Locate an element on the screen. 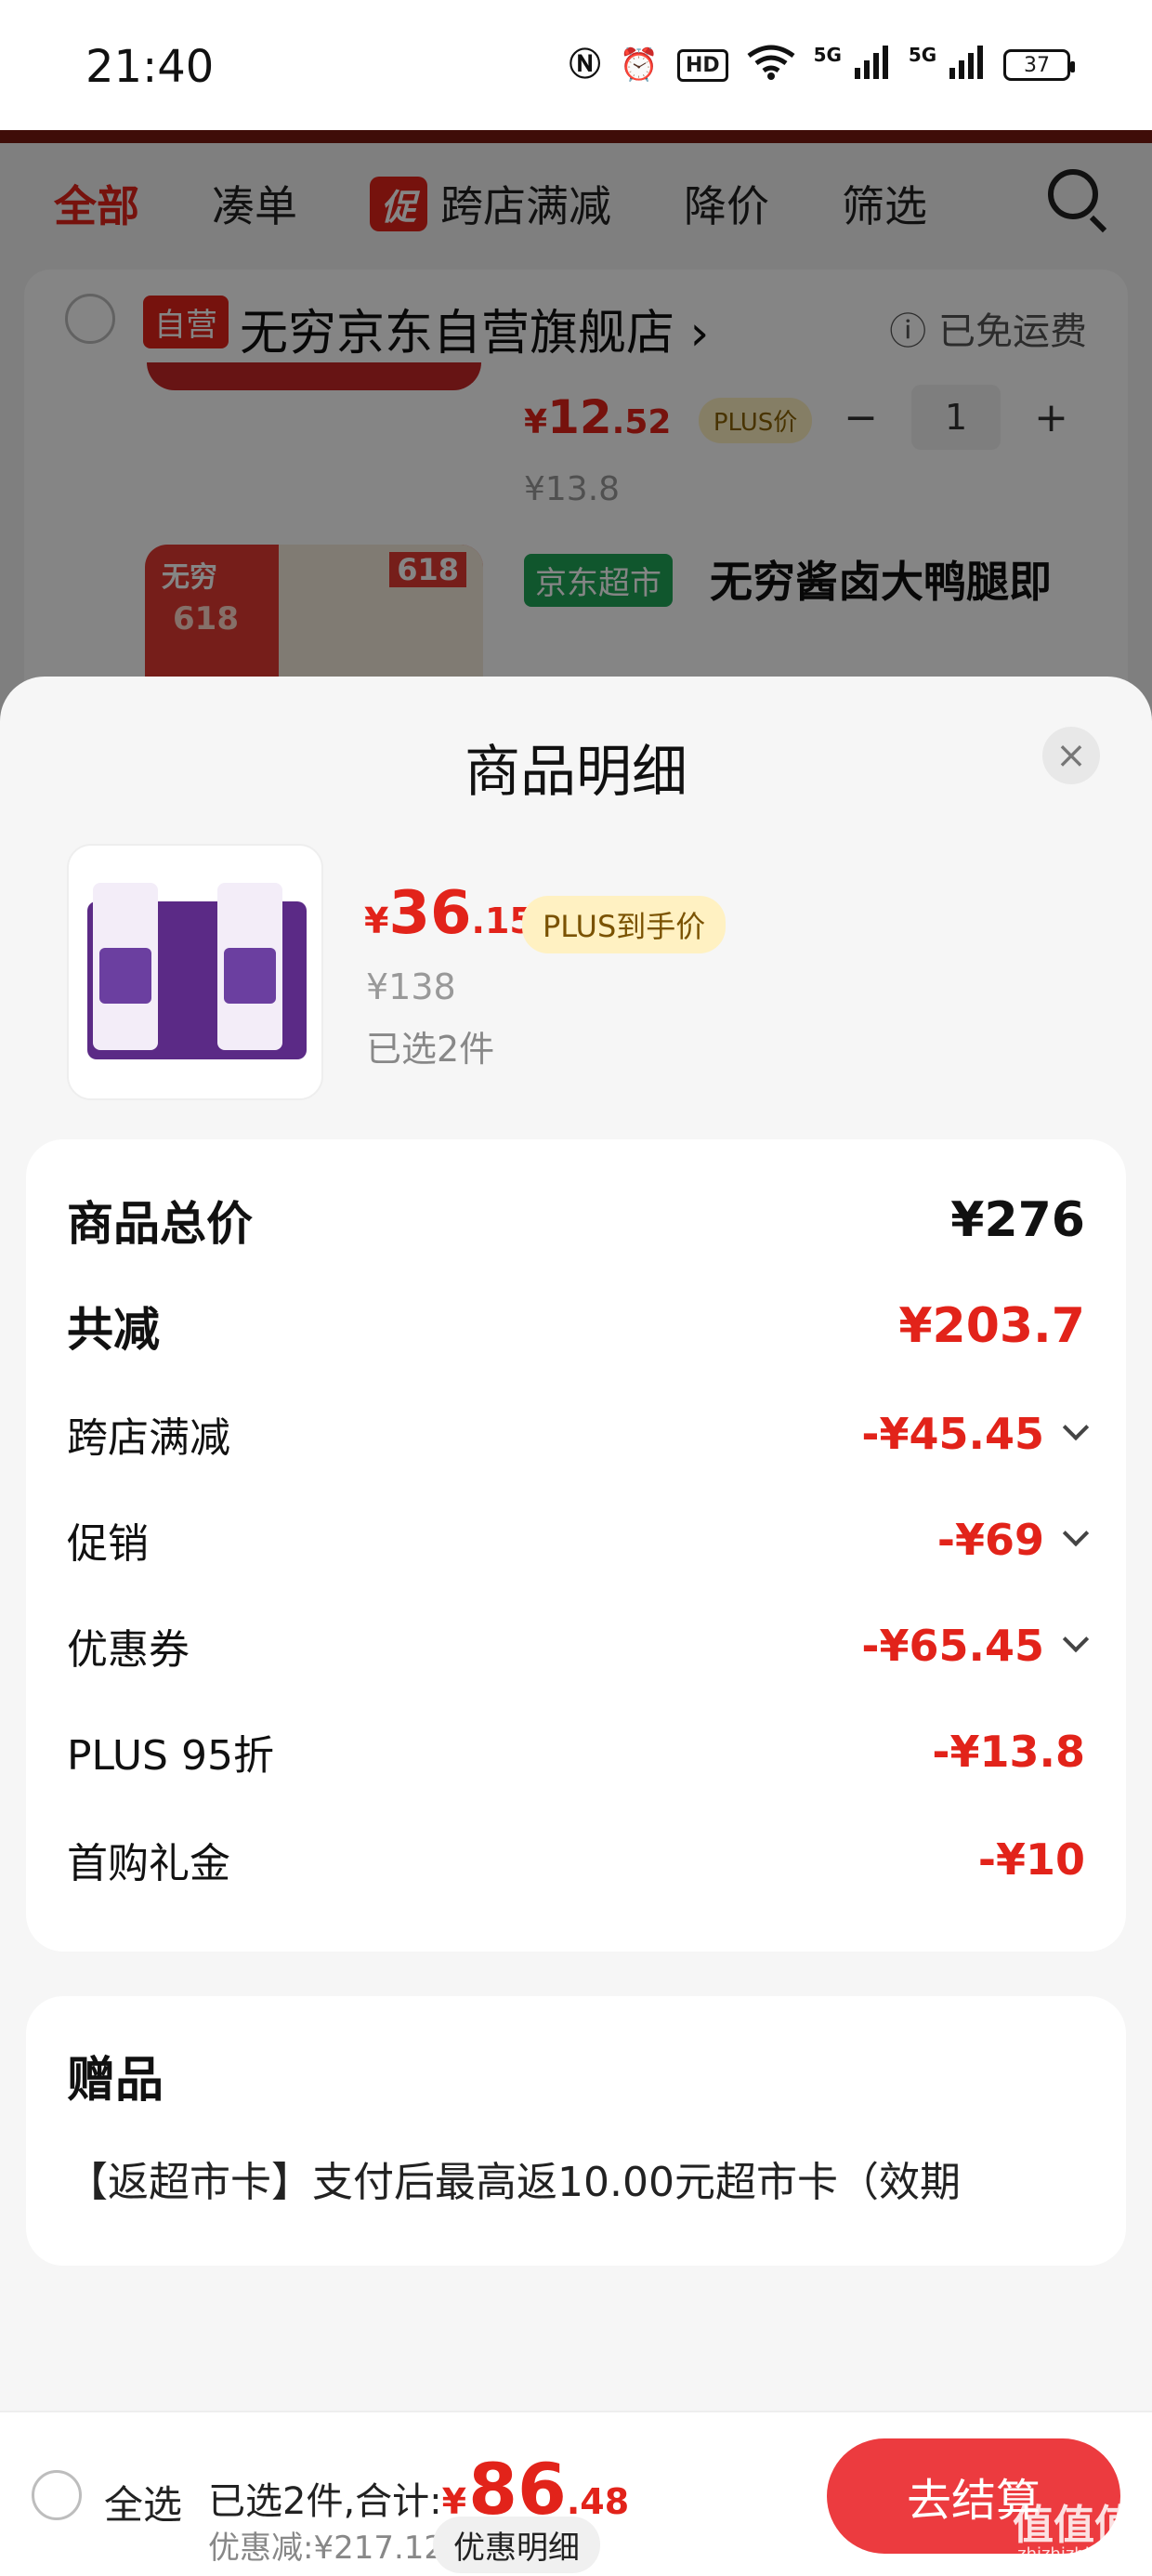 The image size is (1152, 2576). discount-row-plus: PLUS 95折 -¥13.8 is located at coordinates (576, 1751).